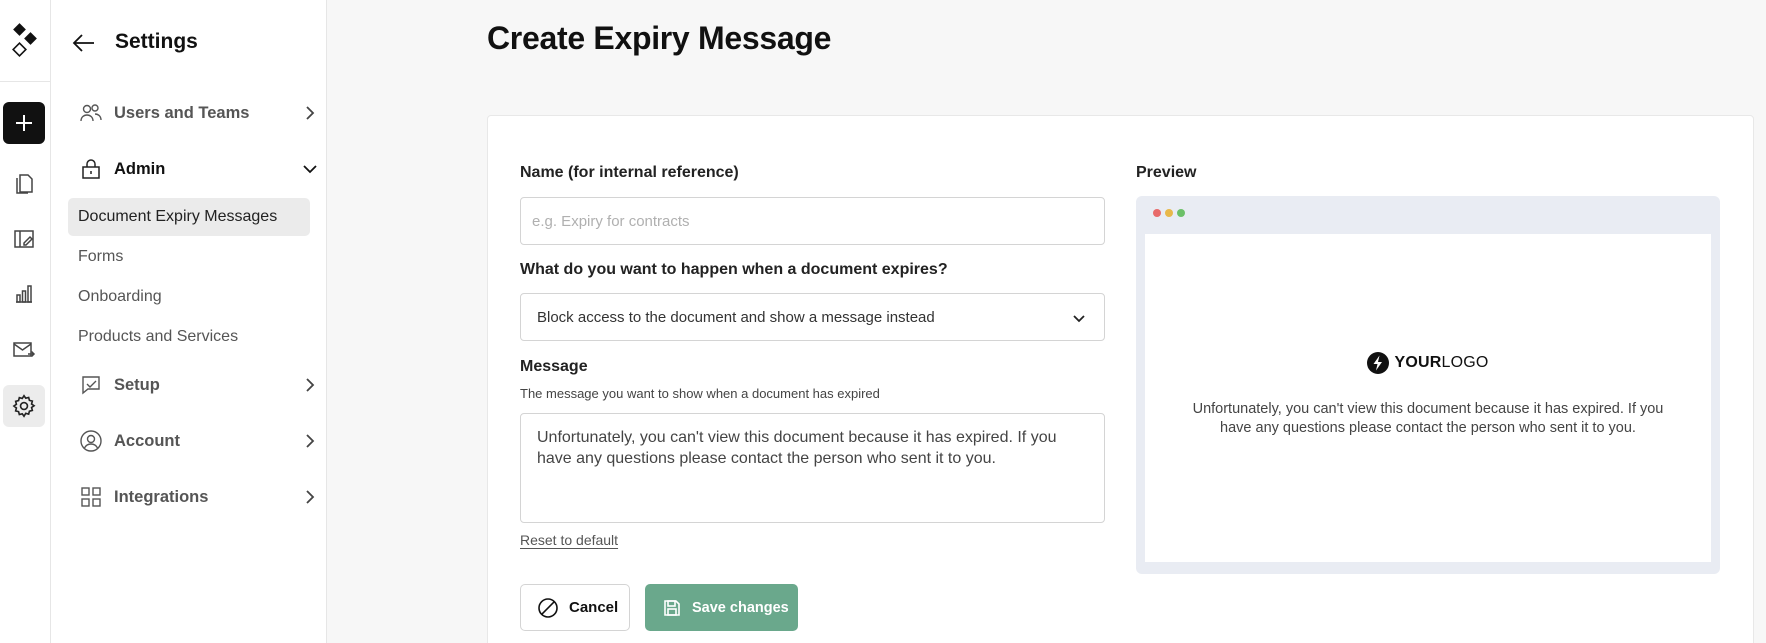  I want to click on rail-mail, so click(24, 350).